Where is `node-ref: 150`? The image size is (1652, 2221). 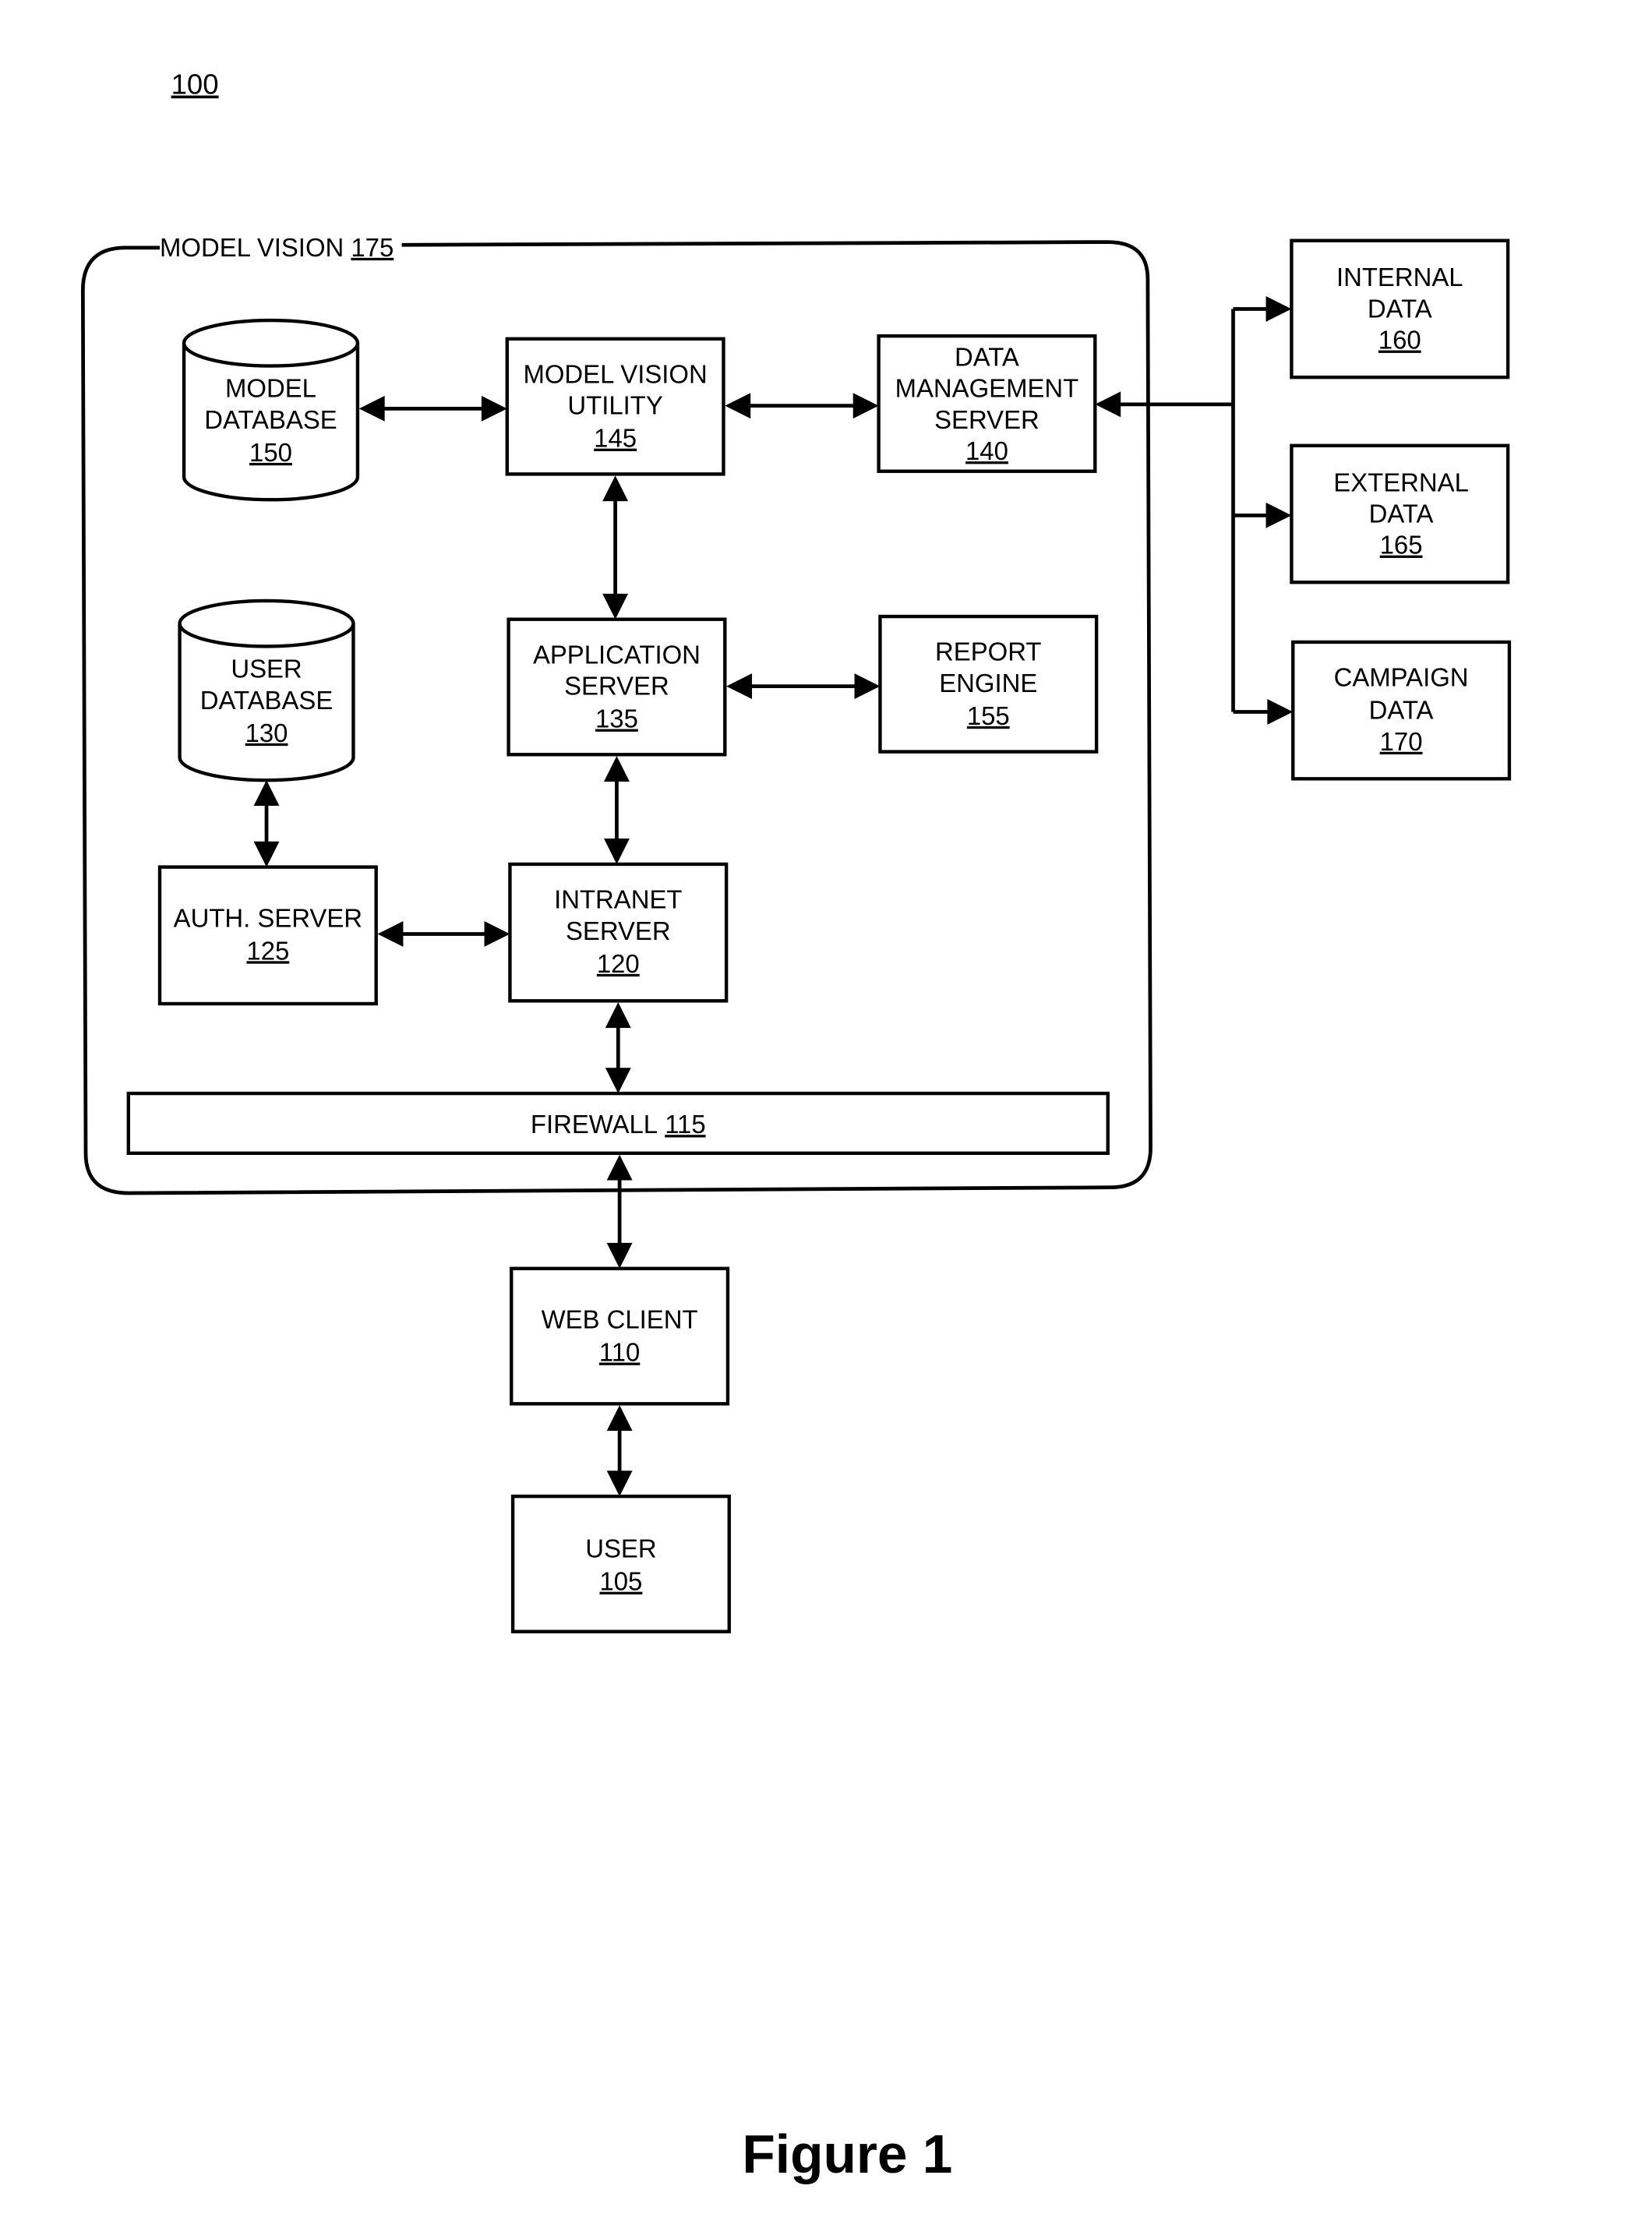 node-ref: 150 is located at coordinates (271, 452).